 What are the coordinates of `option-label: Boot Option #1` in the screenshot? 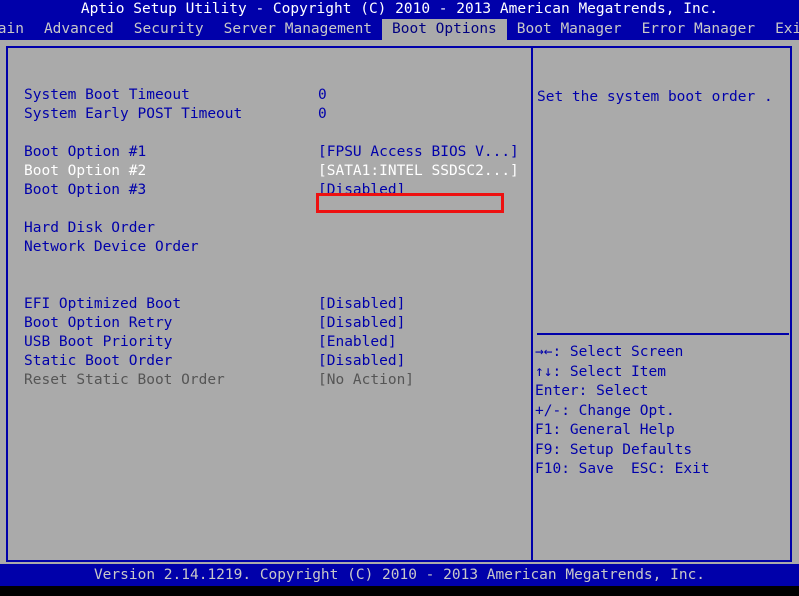 It's located at (85, 152).